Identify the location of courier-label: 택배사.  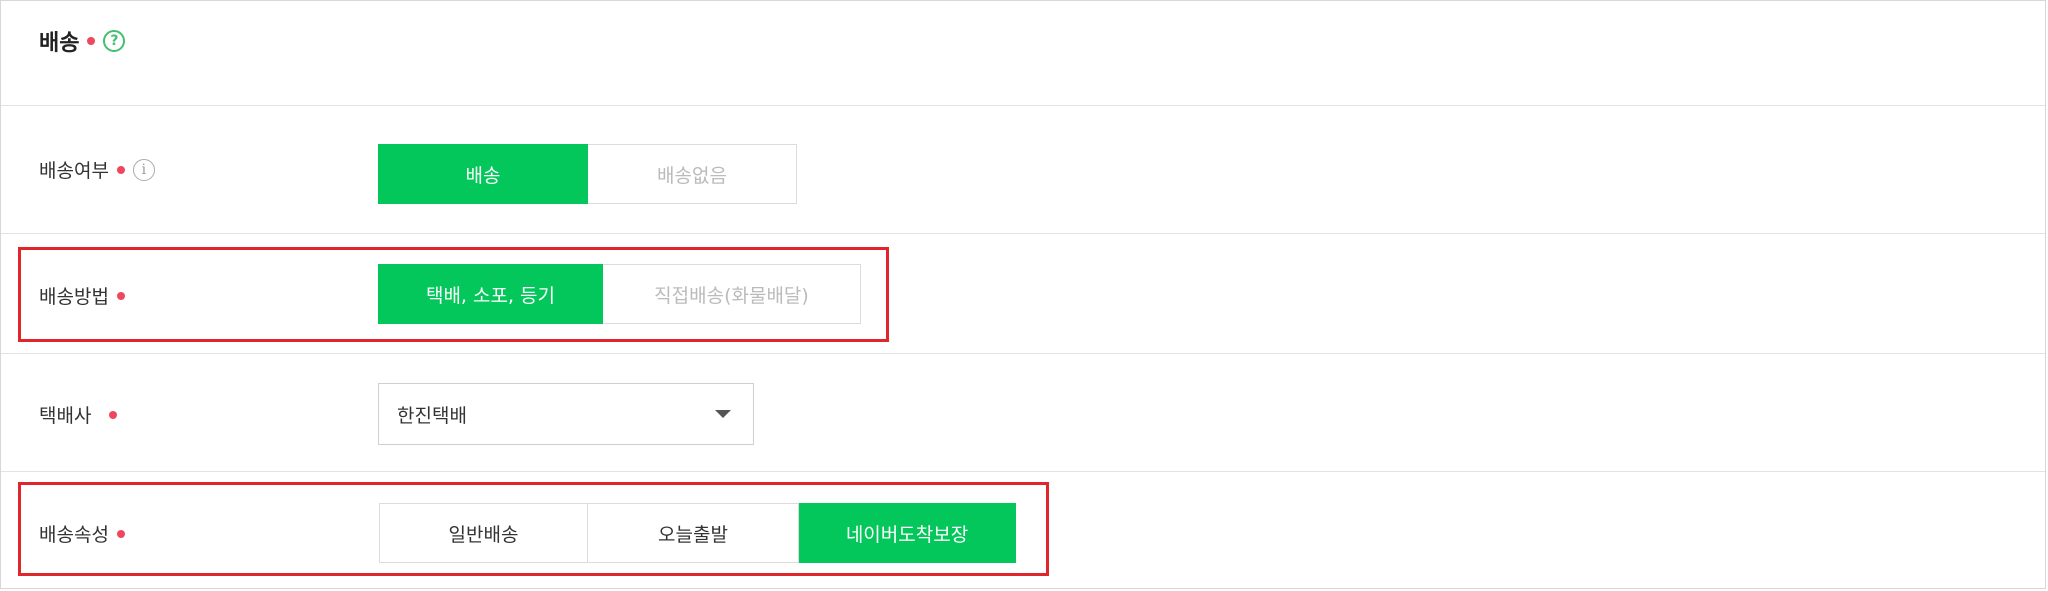
(78, 414).